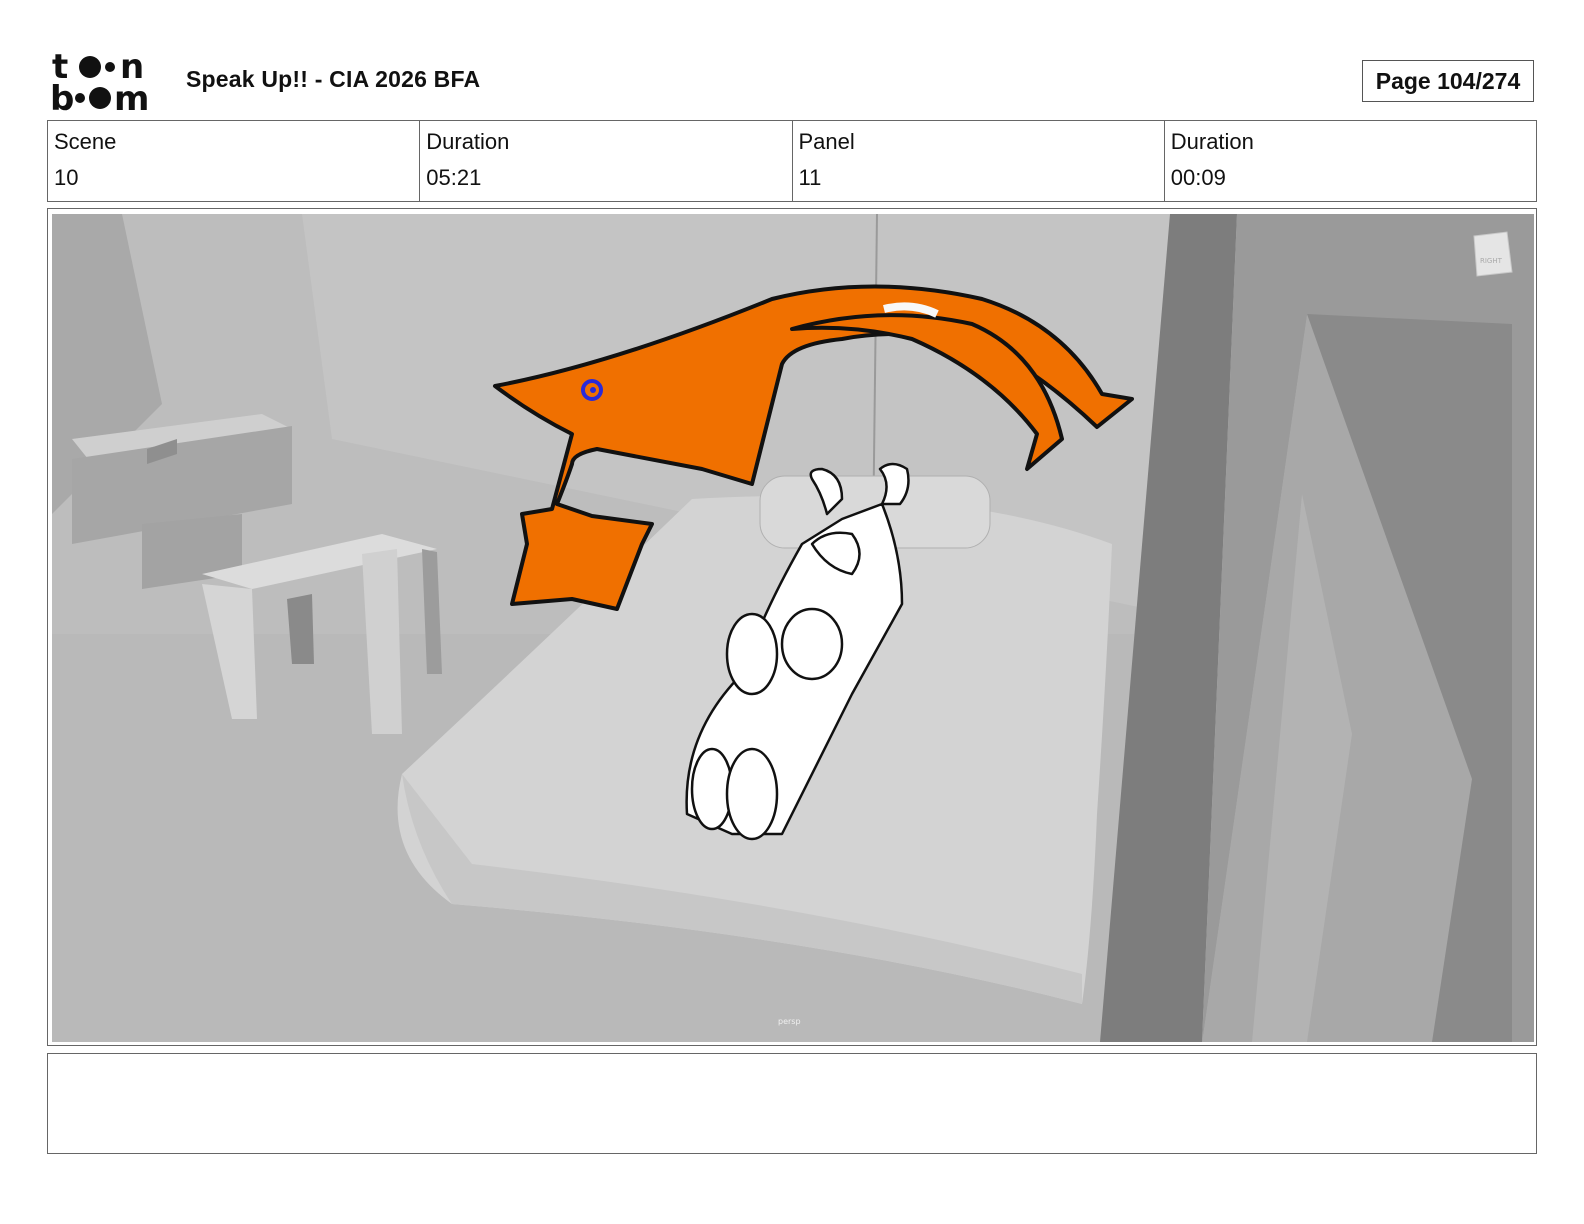  I want to click on scene-value: 10, so click(66, 177).